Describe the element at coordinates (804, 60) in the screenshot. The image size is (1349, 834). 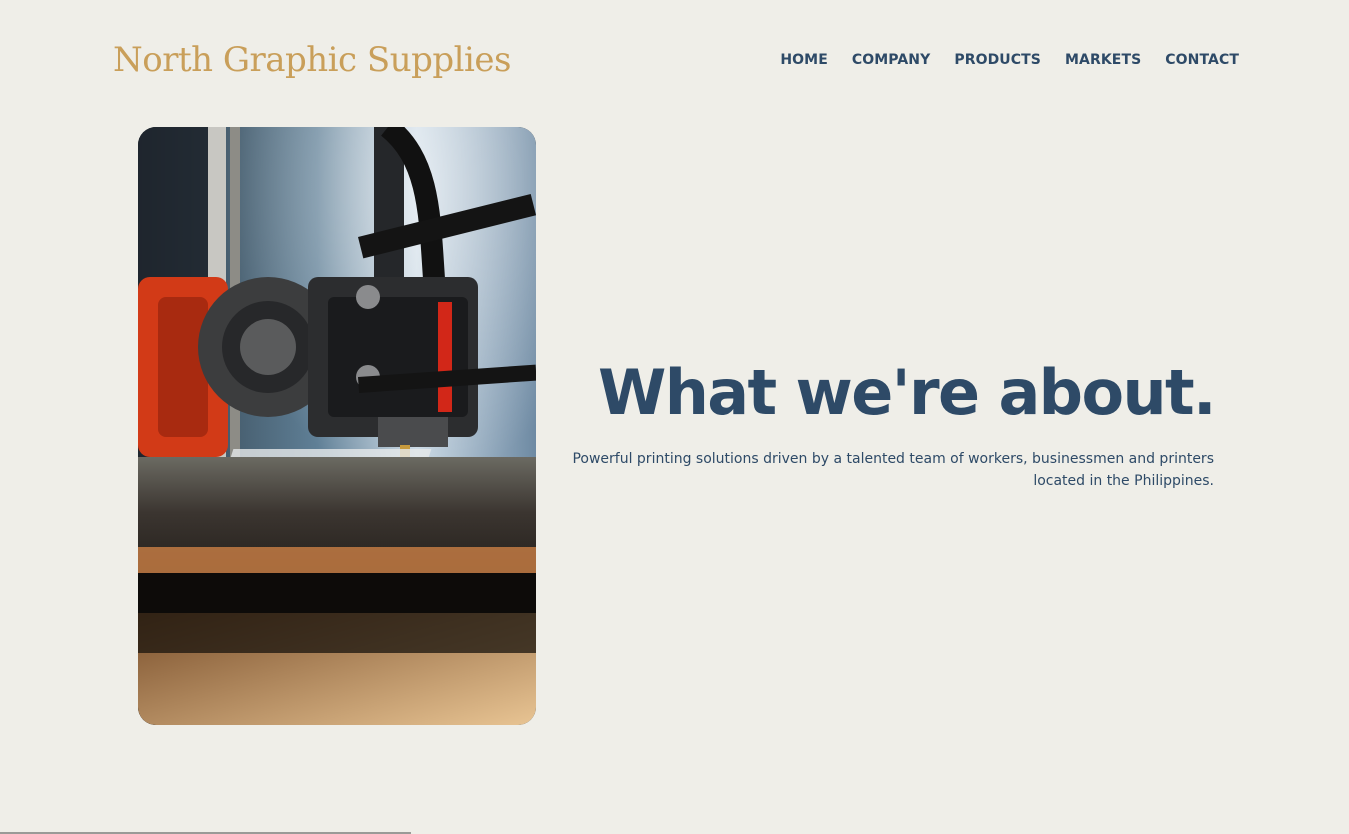
I see `nav-home: HOME` at that location.